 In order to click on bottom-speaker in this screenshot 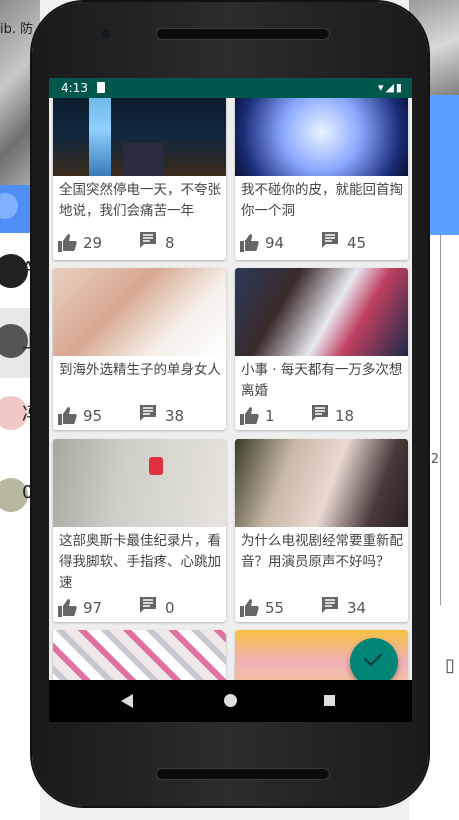, I will do `click(243, 774)`.